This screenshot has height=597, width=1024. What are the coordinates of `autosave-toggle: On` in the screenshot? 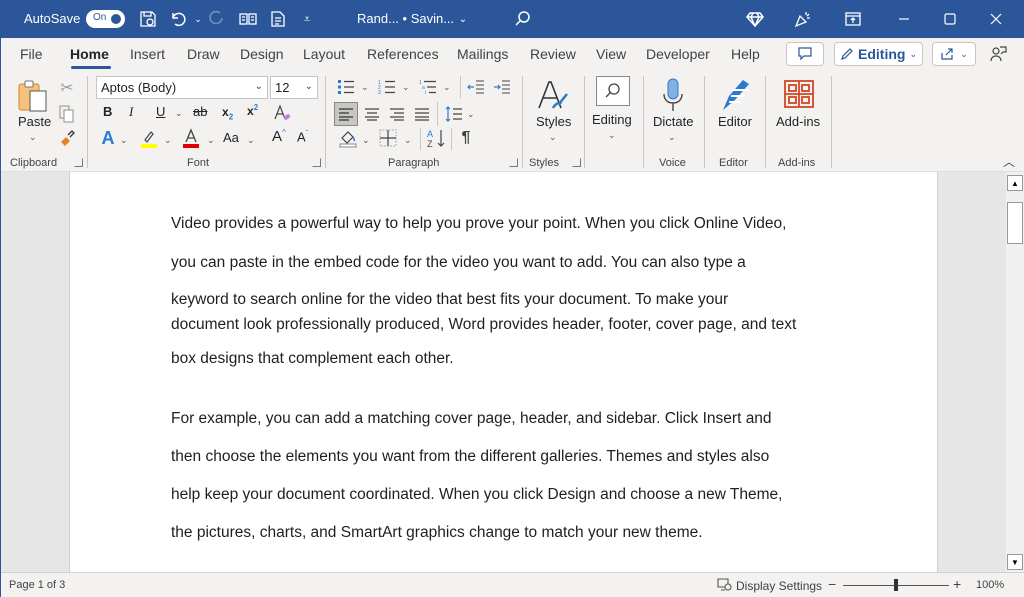 It's located at (105, 19).